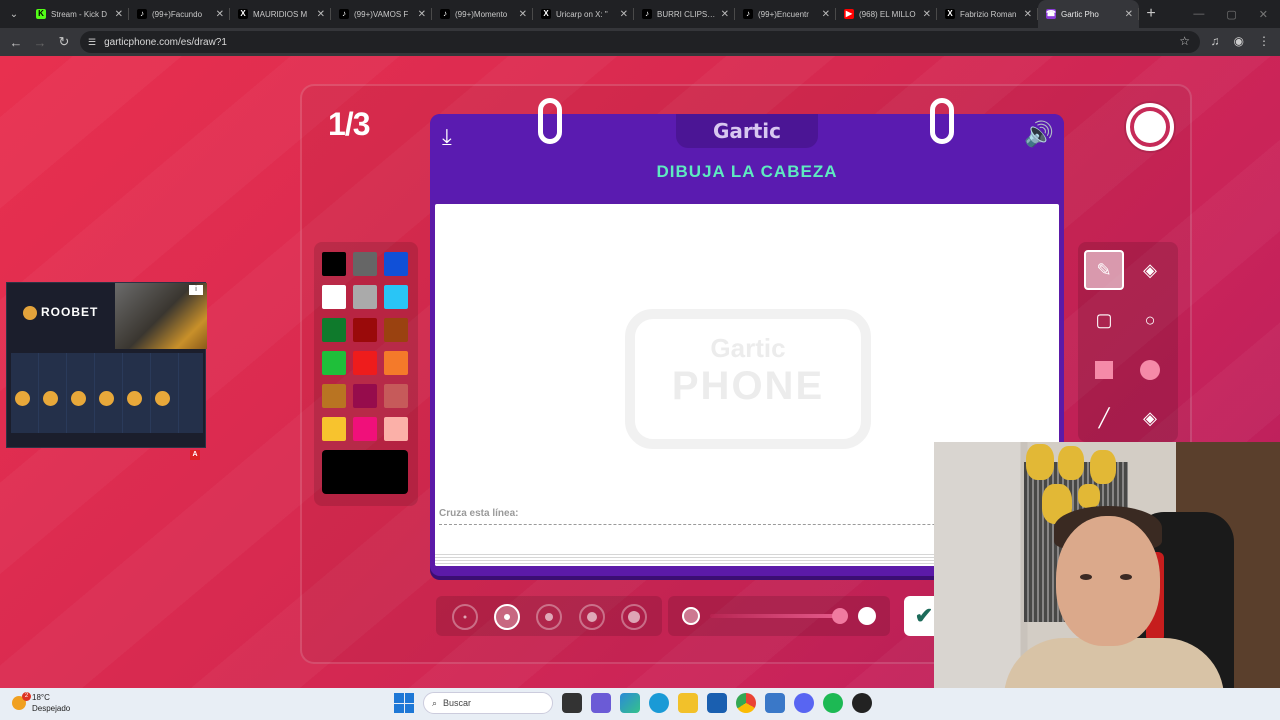  What do you see at coordinates (1104, 370) in the screenshot?
I see `rectangle-fill-icon` at bounding box center [1104, 370].